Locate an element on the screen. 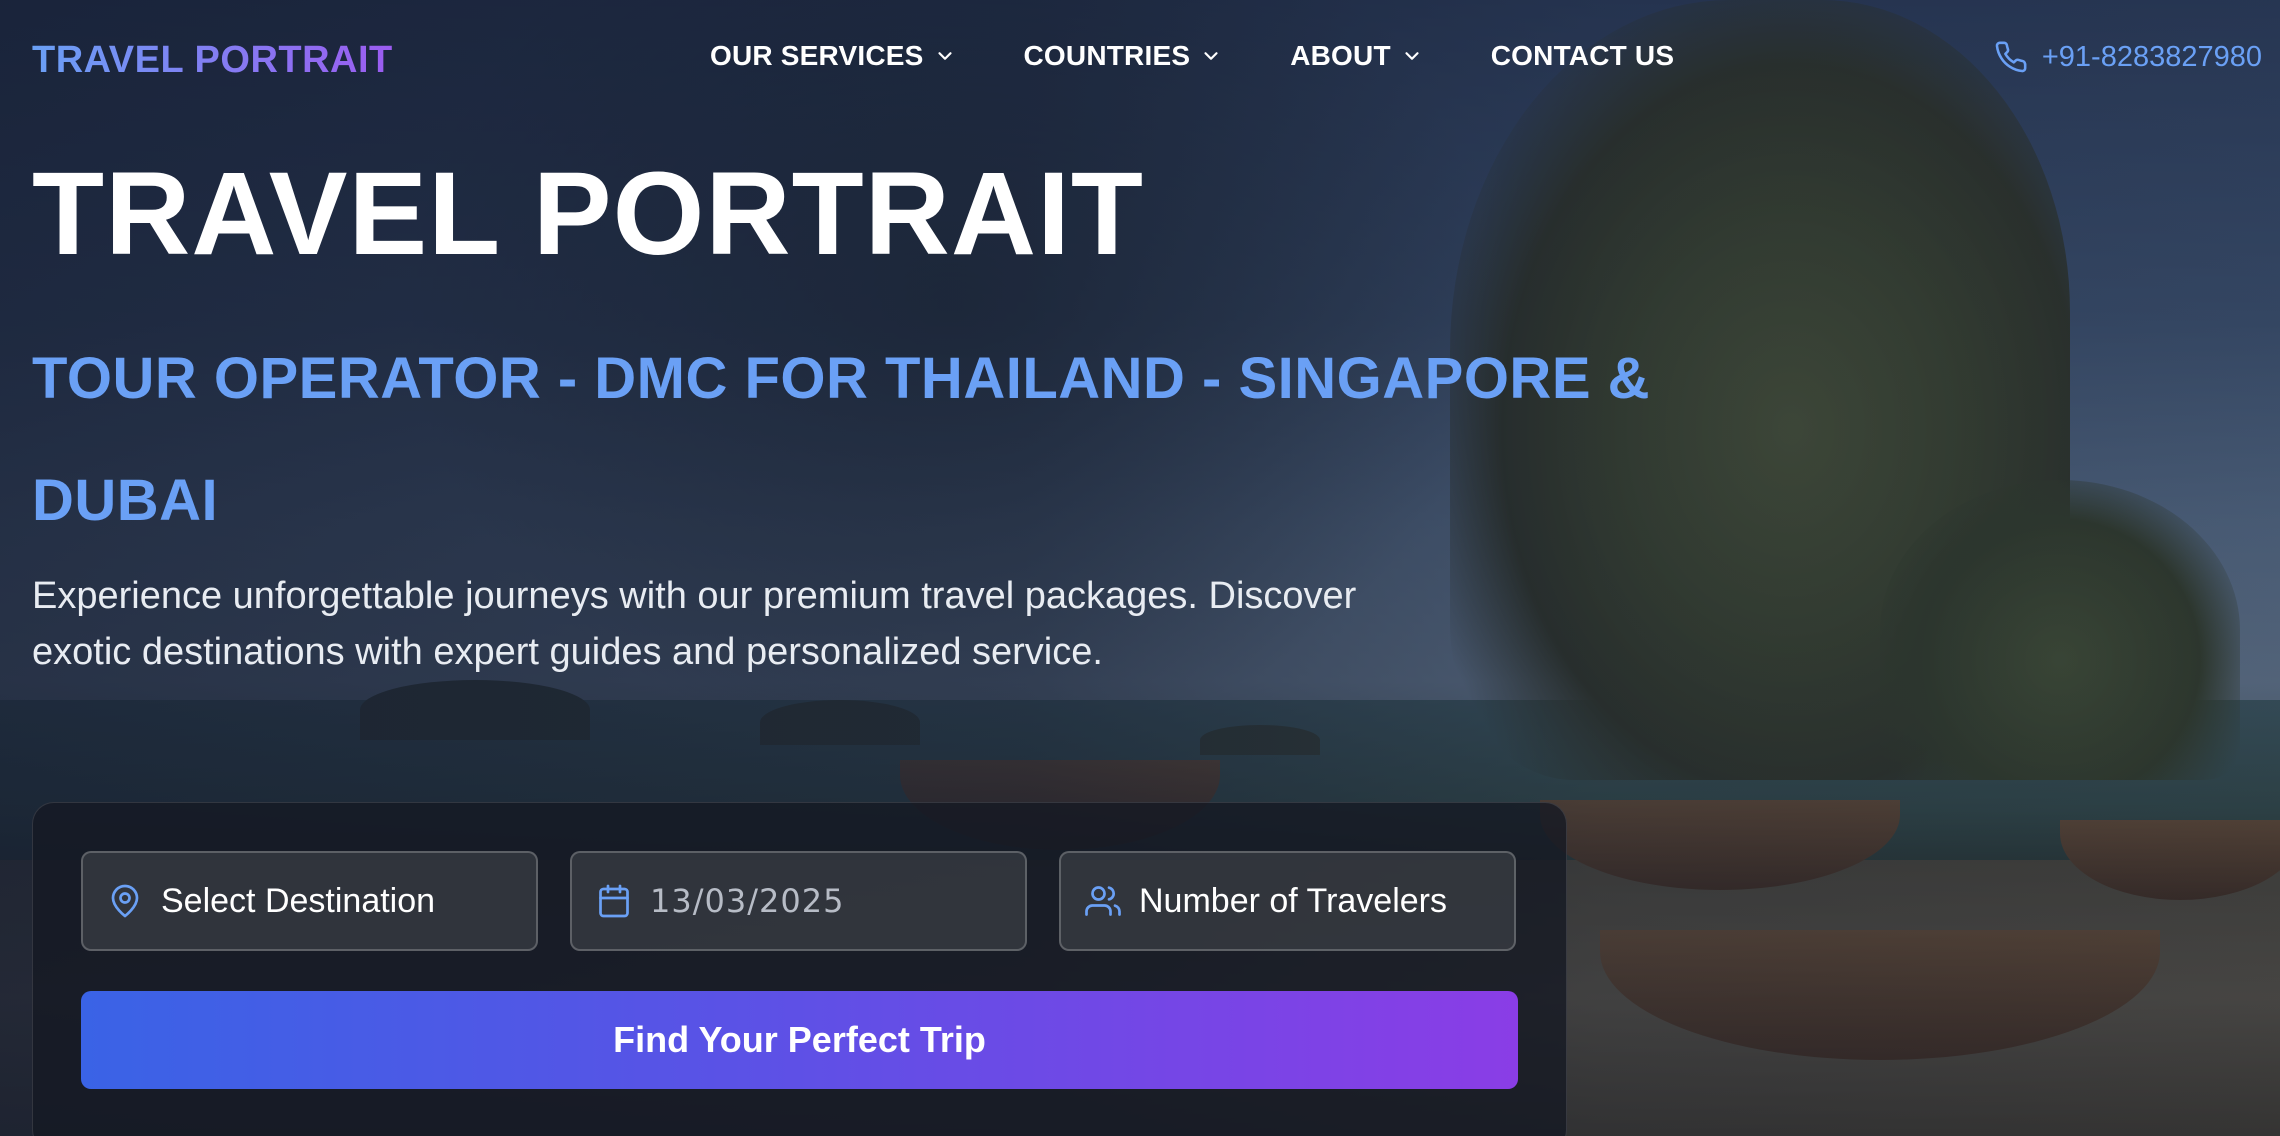 The height and width of the screenshot is (1136, 2280). main-menu: OUR SERVICES COUNTRIES ABOUT CONTACT US is located at coordinates (1192, 56).